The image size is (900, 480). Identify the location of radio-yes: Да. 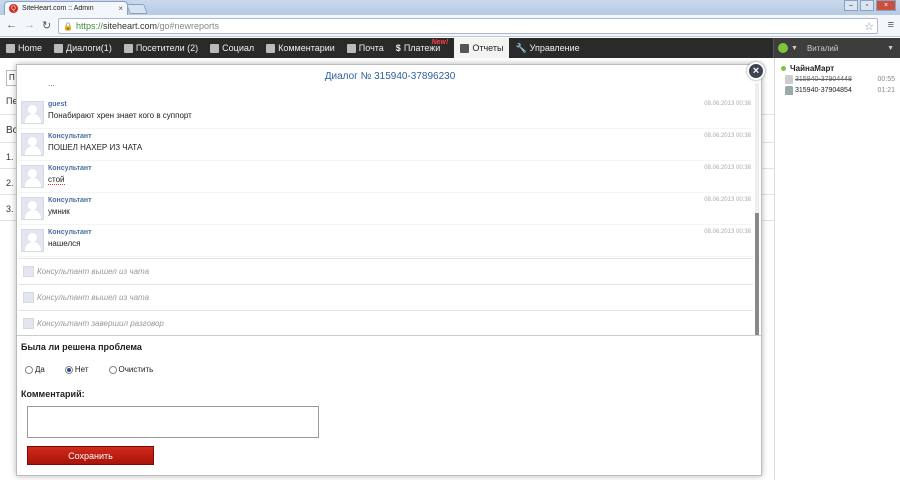
(35, 369).